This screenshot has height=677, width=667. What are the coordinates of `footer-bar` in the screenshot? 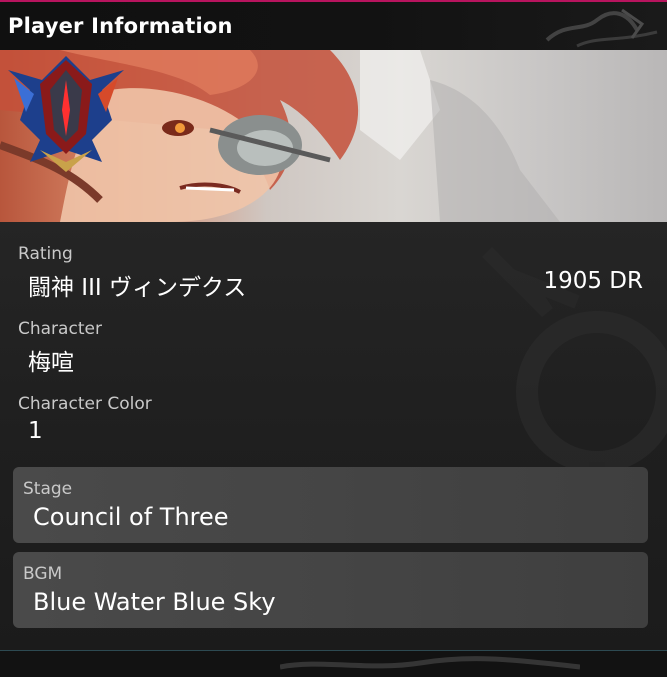 It's located at (333, 663).